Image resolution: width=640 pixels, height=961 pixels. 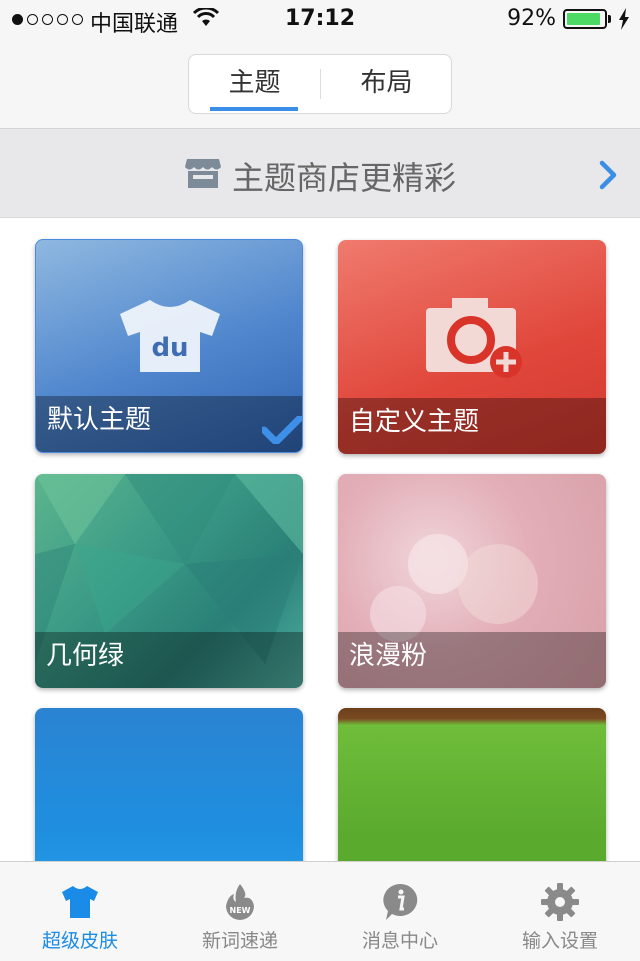 I want to click on tab-layout: 布局, so click(x=386, y=84).